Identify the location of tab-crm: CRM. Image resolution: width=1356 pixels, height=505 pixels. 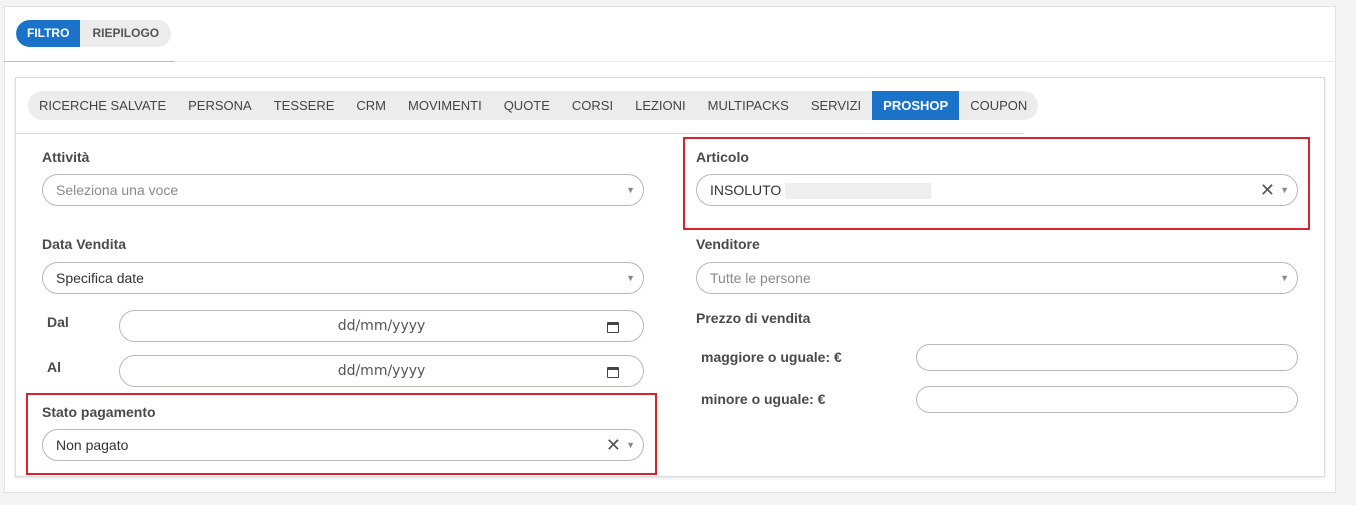
(371, 105).